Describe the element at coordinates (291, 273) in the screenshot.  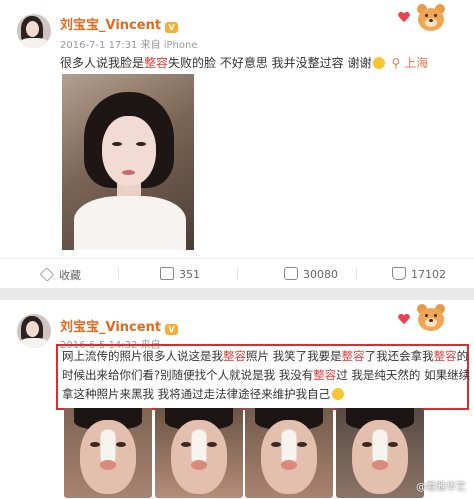
I see `comment-icon` at that location.